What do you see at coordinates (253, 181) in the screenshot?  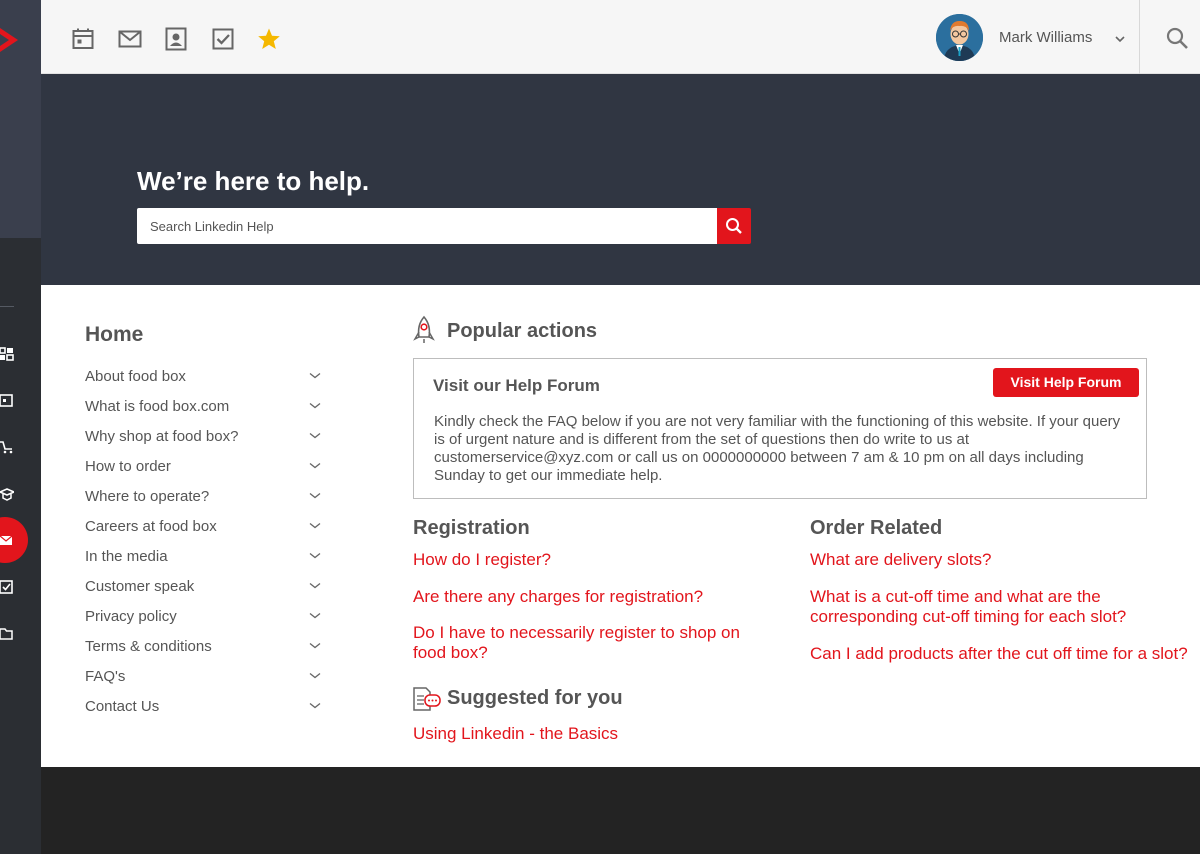 I see `hero-title: We’re here to help.` at bounding box center [253, 181].